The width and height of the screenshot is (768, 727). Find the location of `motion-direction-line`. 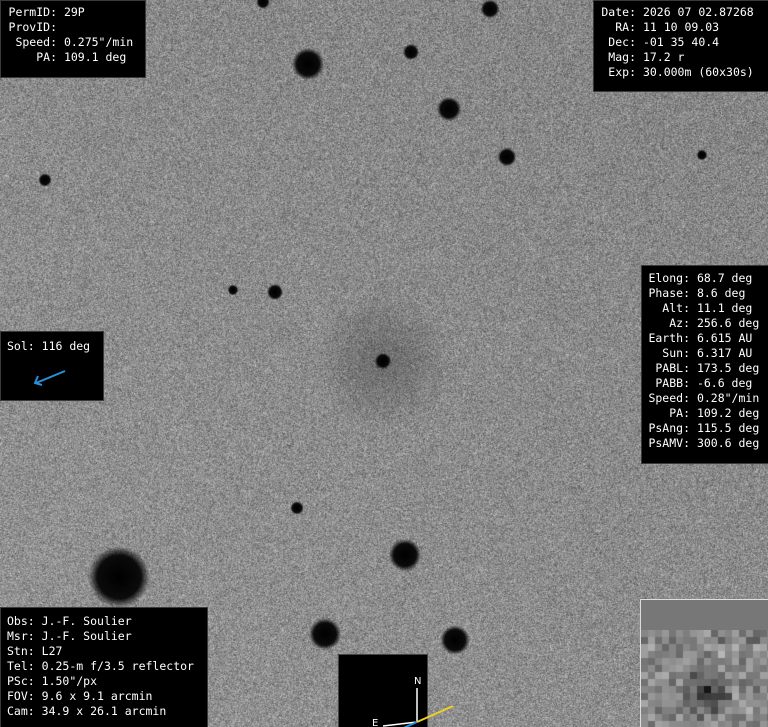

motion-direction-line is located at coordinates (435, 714).